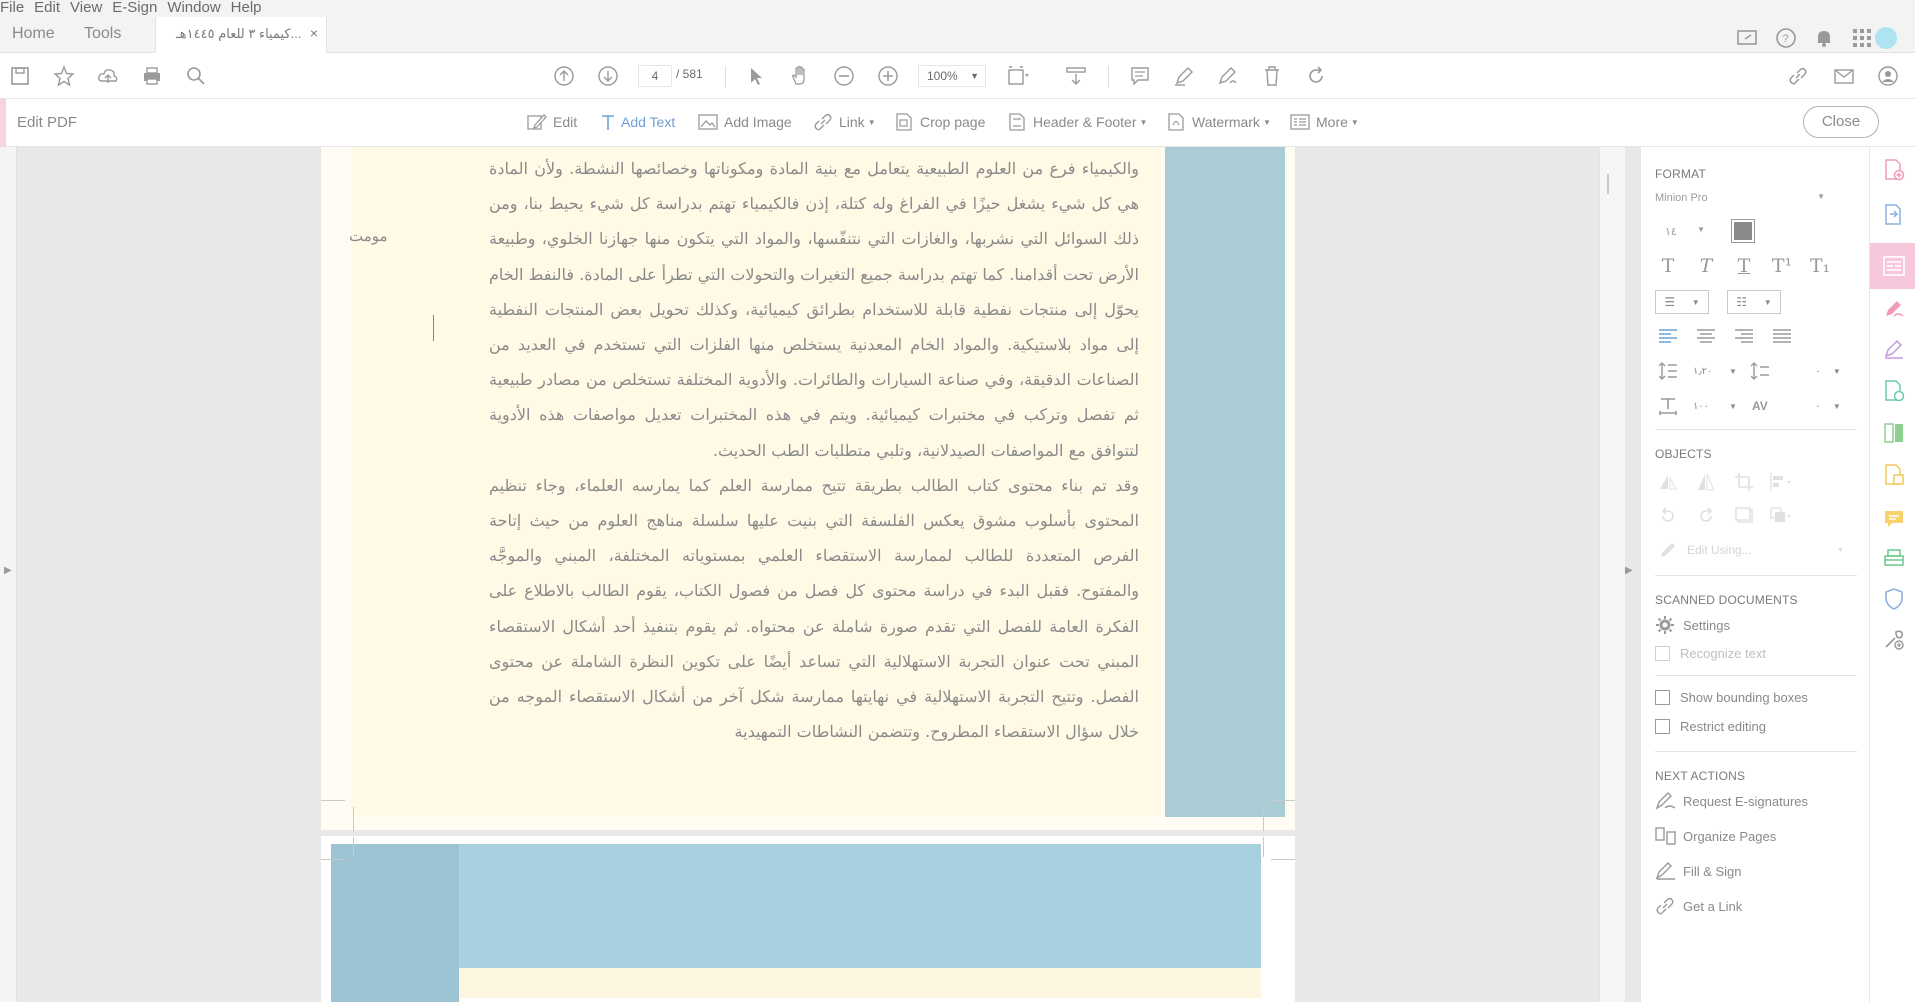 This screenshot has width=1915, height=1002. I want to click on hand-tool-icon, so click(800, 76).